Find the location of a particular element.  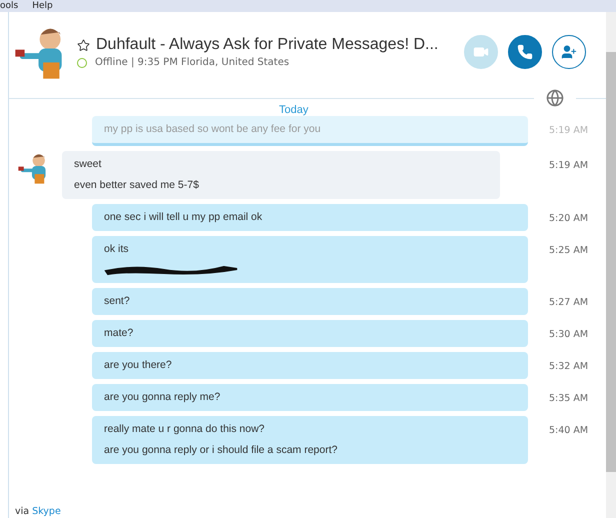

add-contact-button is located at coordinates (569, 52).